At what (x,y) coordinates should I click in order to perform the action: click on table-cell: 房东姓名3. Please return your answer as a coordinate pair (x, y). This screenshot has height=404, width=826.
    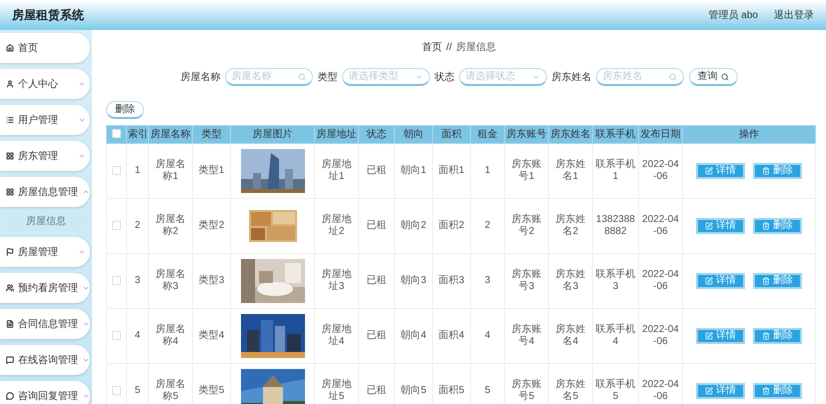
    Looking at the image, I should click on (570, 281).